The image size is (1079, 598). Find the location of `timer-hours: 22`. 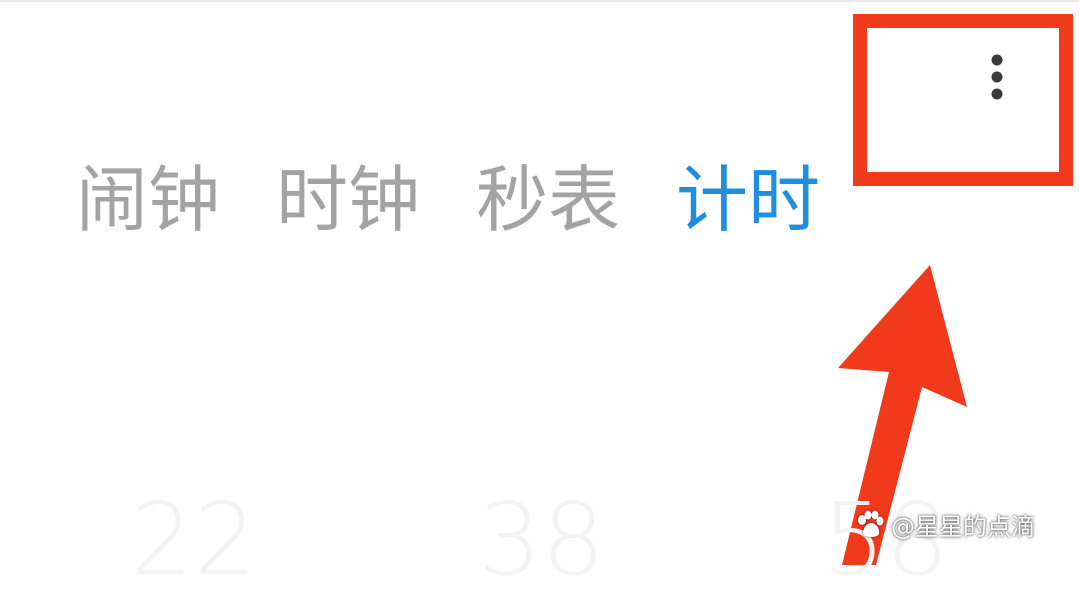

timer-hours: 22 is located at coordinates (193, 540).